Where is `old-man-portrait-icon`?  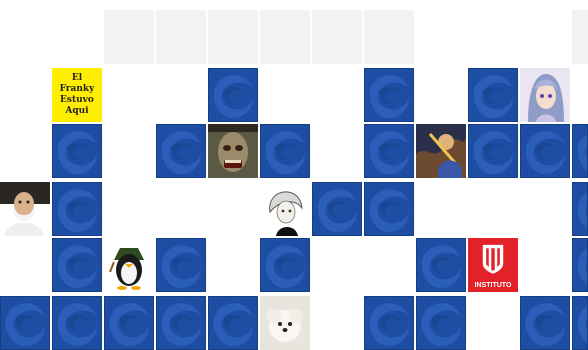
old-man-portrait-icon is located at coordinates (25, 209).